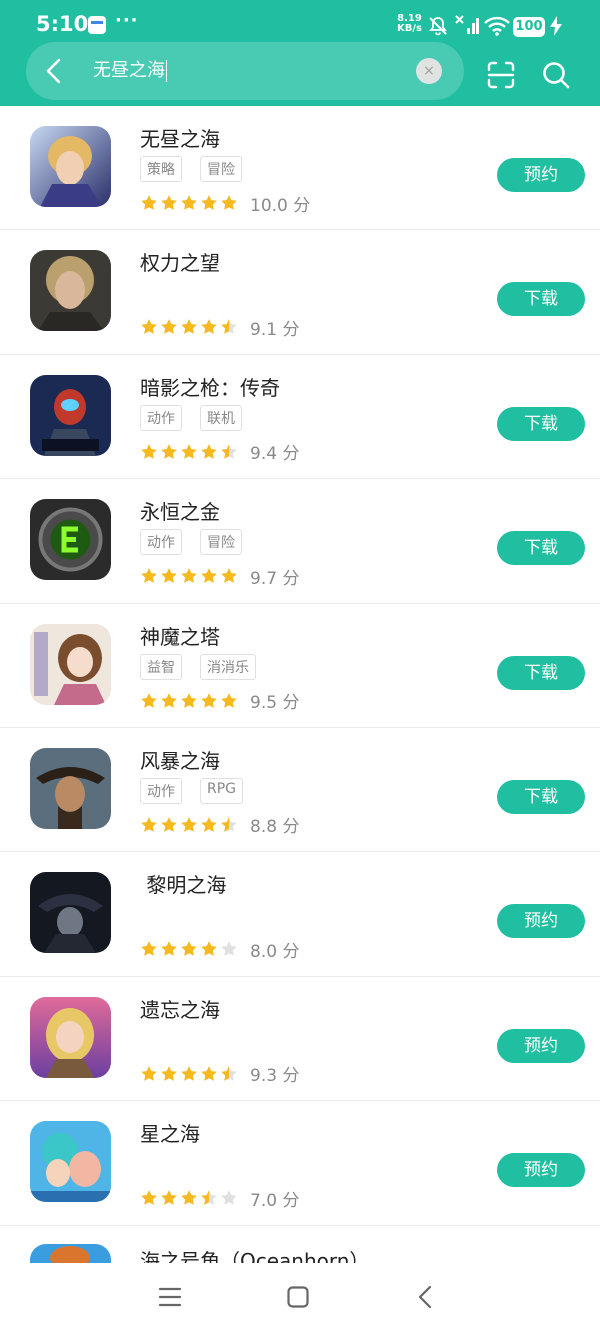  I want to click on rating: 10.0 分, so click(225, 204).